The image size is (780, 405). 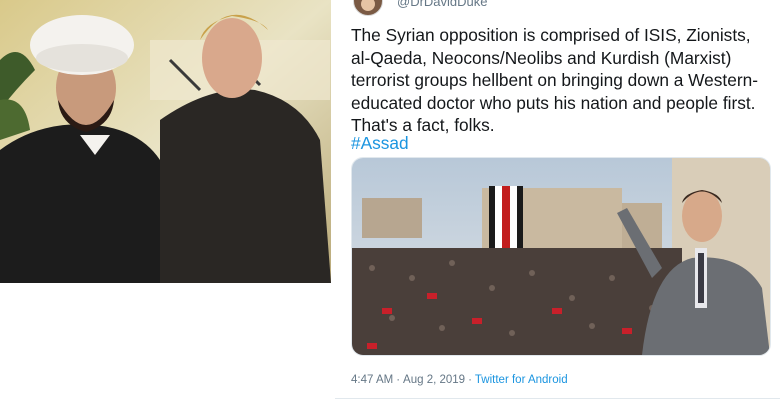 I want to click on tweet-meta: 4:47 AM · Aug 2, 2019 · Twitter for Android, so click(x=459, y=380).